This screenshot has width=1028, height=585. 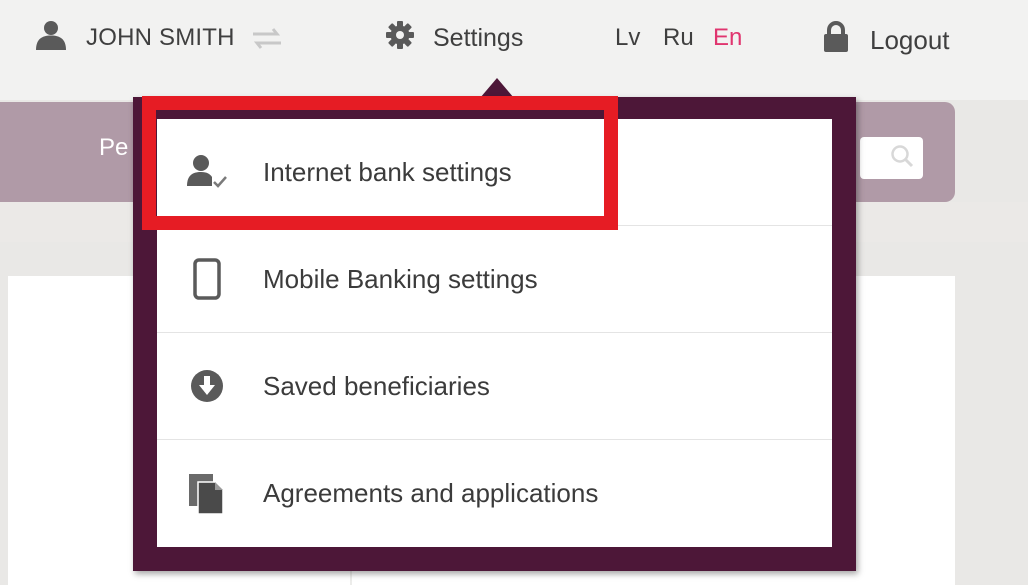 I want to click on menu-item-saved-beneficiaries: Saved beneficiaries, so click(x=494, y=386).